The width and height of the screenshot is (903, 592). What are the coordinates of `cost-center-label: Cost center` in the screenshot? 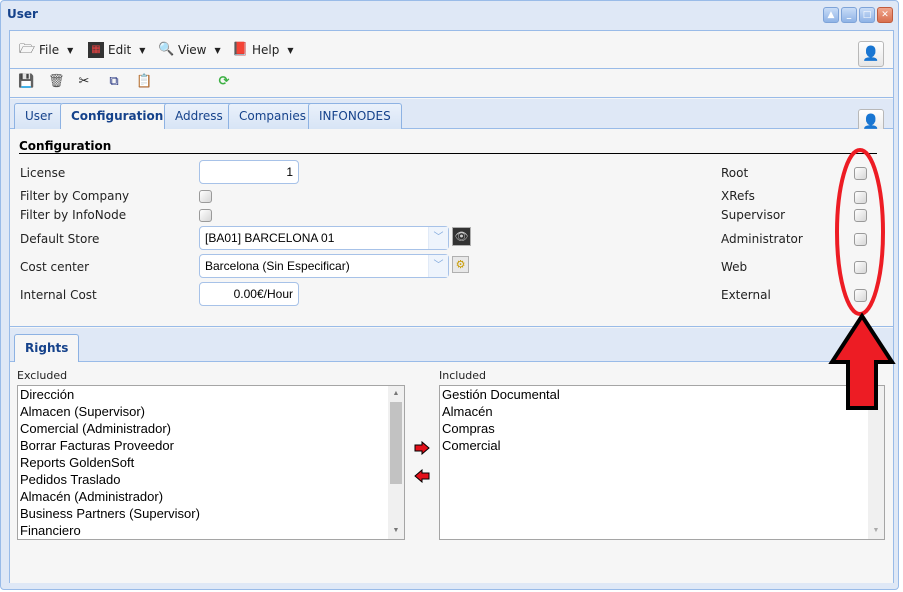 It's located at (55, 267).